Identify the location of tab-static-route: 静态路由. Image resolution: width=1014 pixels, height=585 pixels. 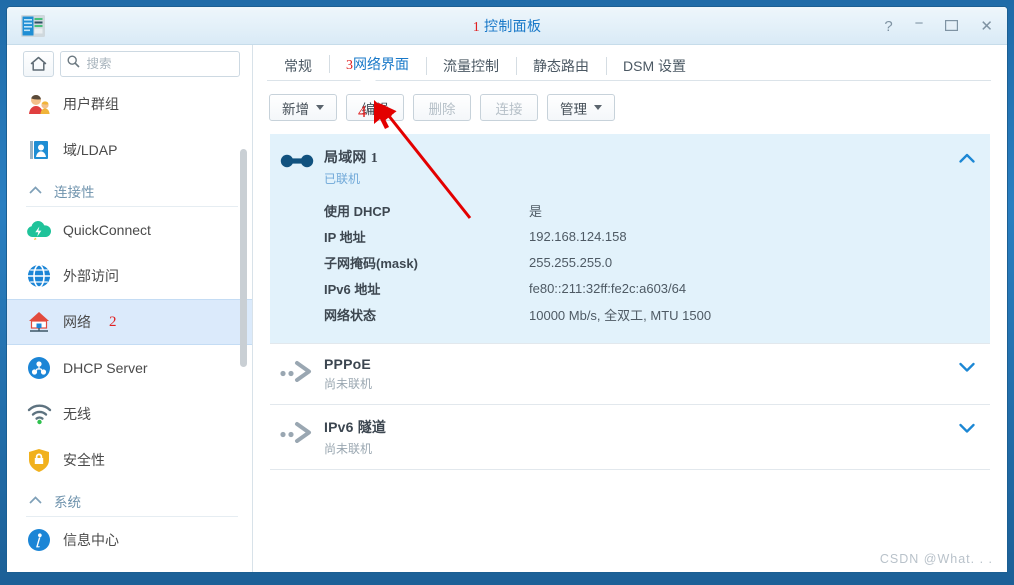
(561, 66).